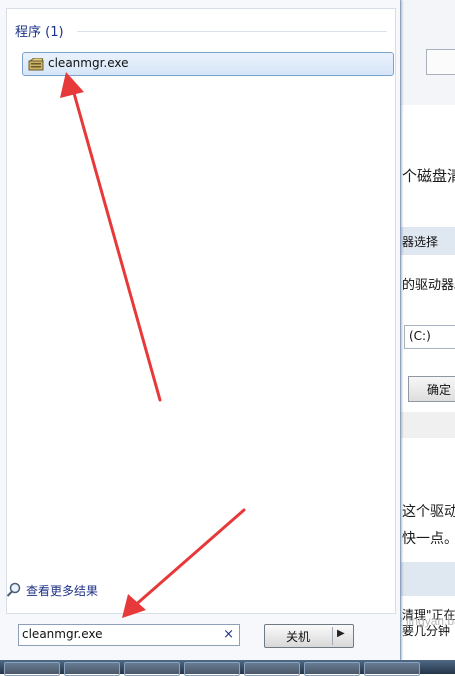 The height and width of the screenshot is (676, 455). Describe the element at coordinates (117, 634) in the screenshot. I see `search-input` at that location.